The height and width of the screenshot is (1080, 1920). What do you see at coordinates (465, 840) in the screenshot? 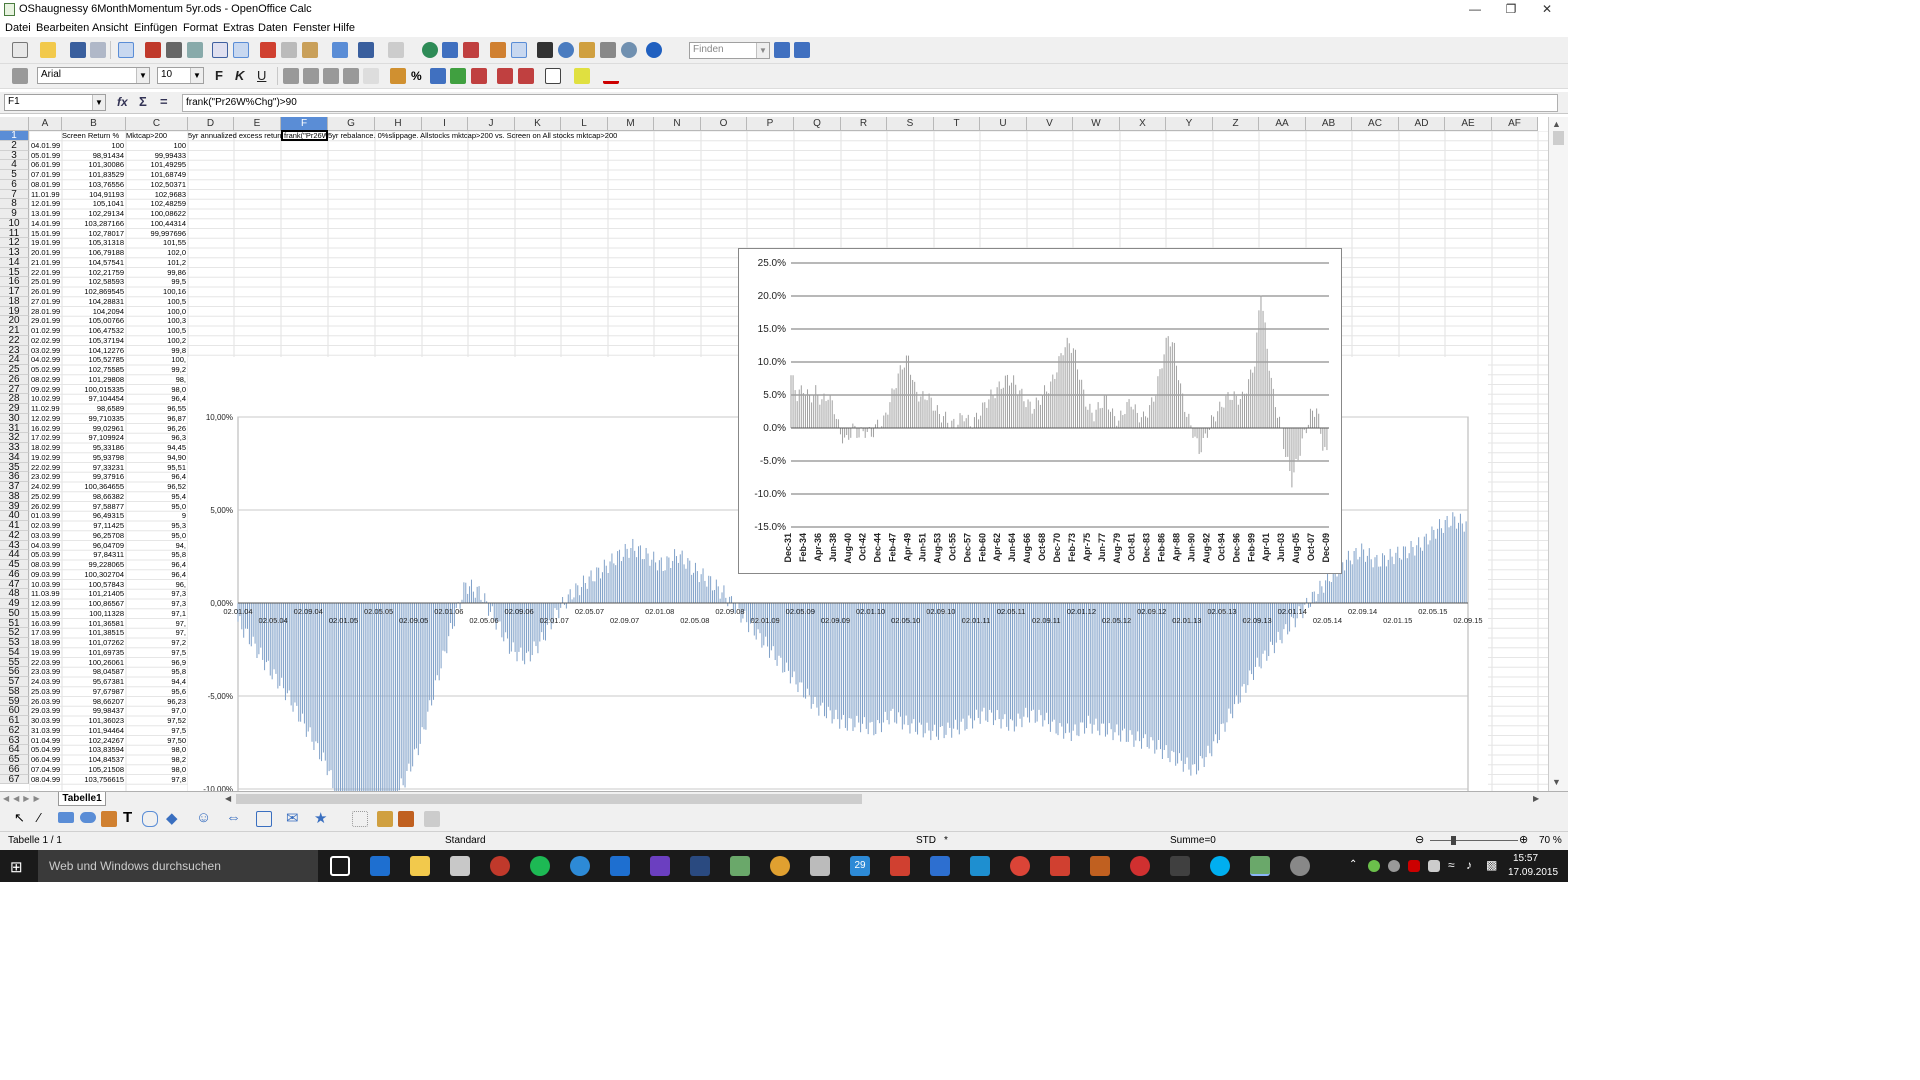
I see `page-style: Standard` at bounding box center [465, 840].